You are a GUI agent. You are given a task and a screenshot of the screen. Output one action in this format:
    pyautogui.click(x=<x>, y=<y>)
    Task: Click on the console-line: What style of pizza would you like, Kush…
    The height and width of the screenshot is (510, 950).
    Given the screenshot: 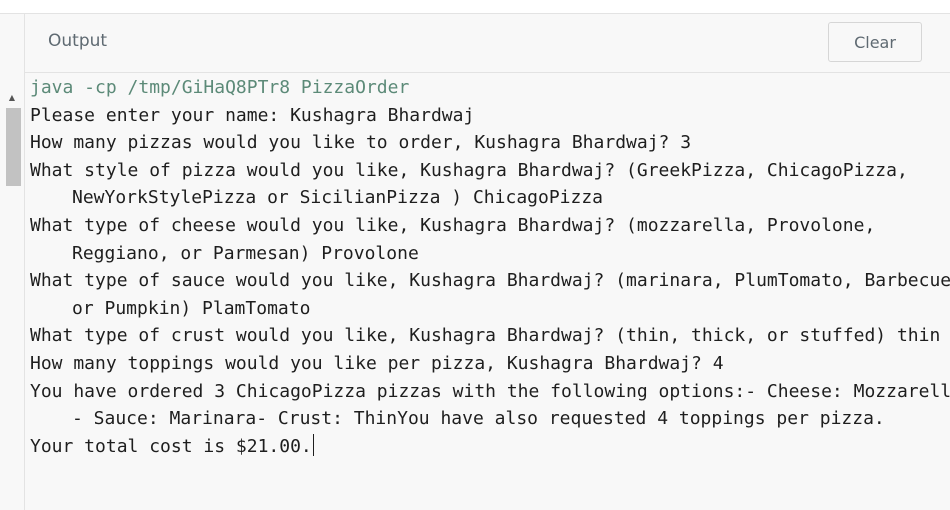 What is the action you would take?
    pyautogui.click(x=469, y=170)
    